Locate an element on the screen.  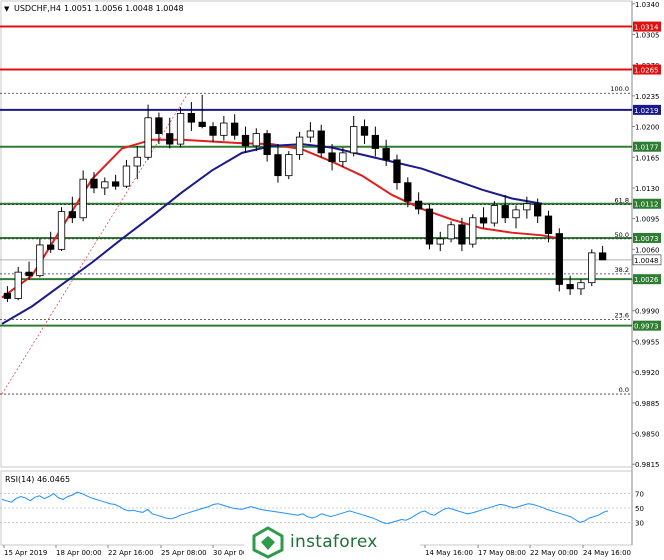
price-tick-label: 0.9955 is located at coordinates (647, 342).